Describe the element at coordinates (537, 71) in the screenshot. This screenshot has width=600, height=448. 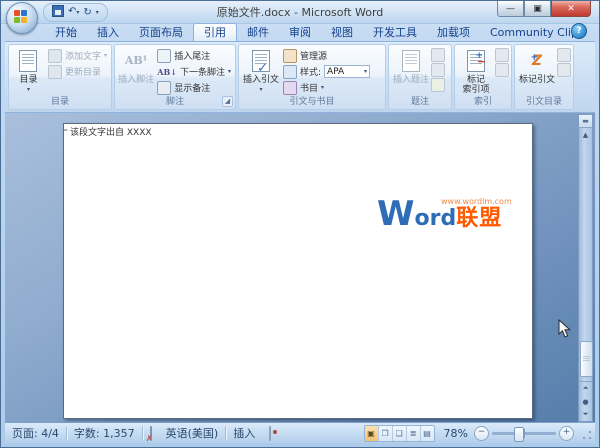
I see `mark-citation-button: Z + 标记引文` at that location.